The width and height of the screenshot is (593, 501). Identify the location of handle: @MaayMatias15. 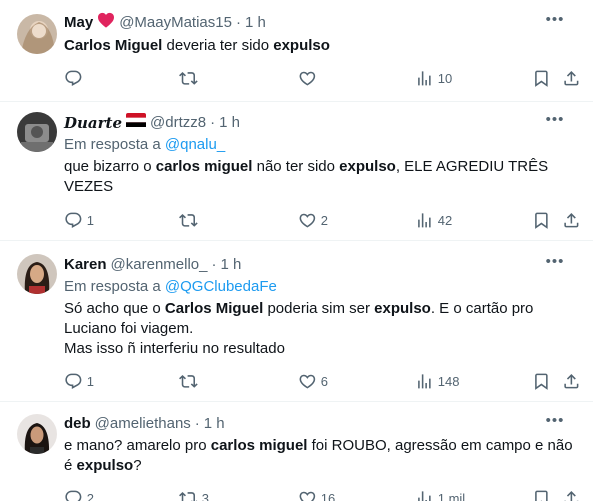
(175, 23).